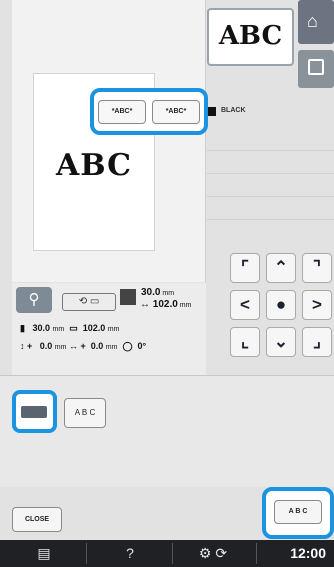 The width and height of the screenshot is (334, 567). Describe the element at coordinates (85, 413) in the screenshot. I see `tab-text: A B C` at that location.